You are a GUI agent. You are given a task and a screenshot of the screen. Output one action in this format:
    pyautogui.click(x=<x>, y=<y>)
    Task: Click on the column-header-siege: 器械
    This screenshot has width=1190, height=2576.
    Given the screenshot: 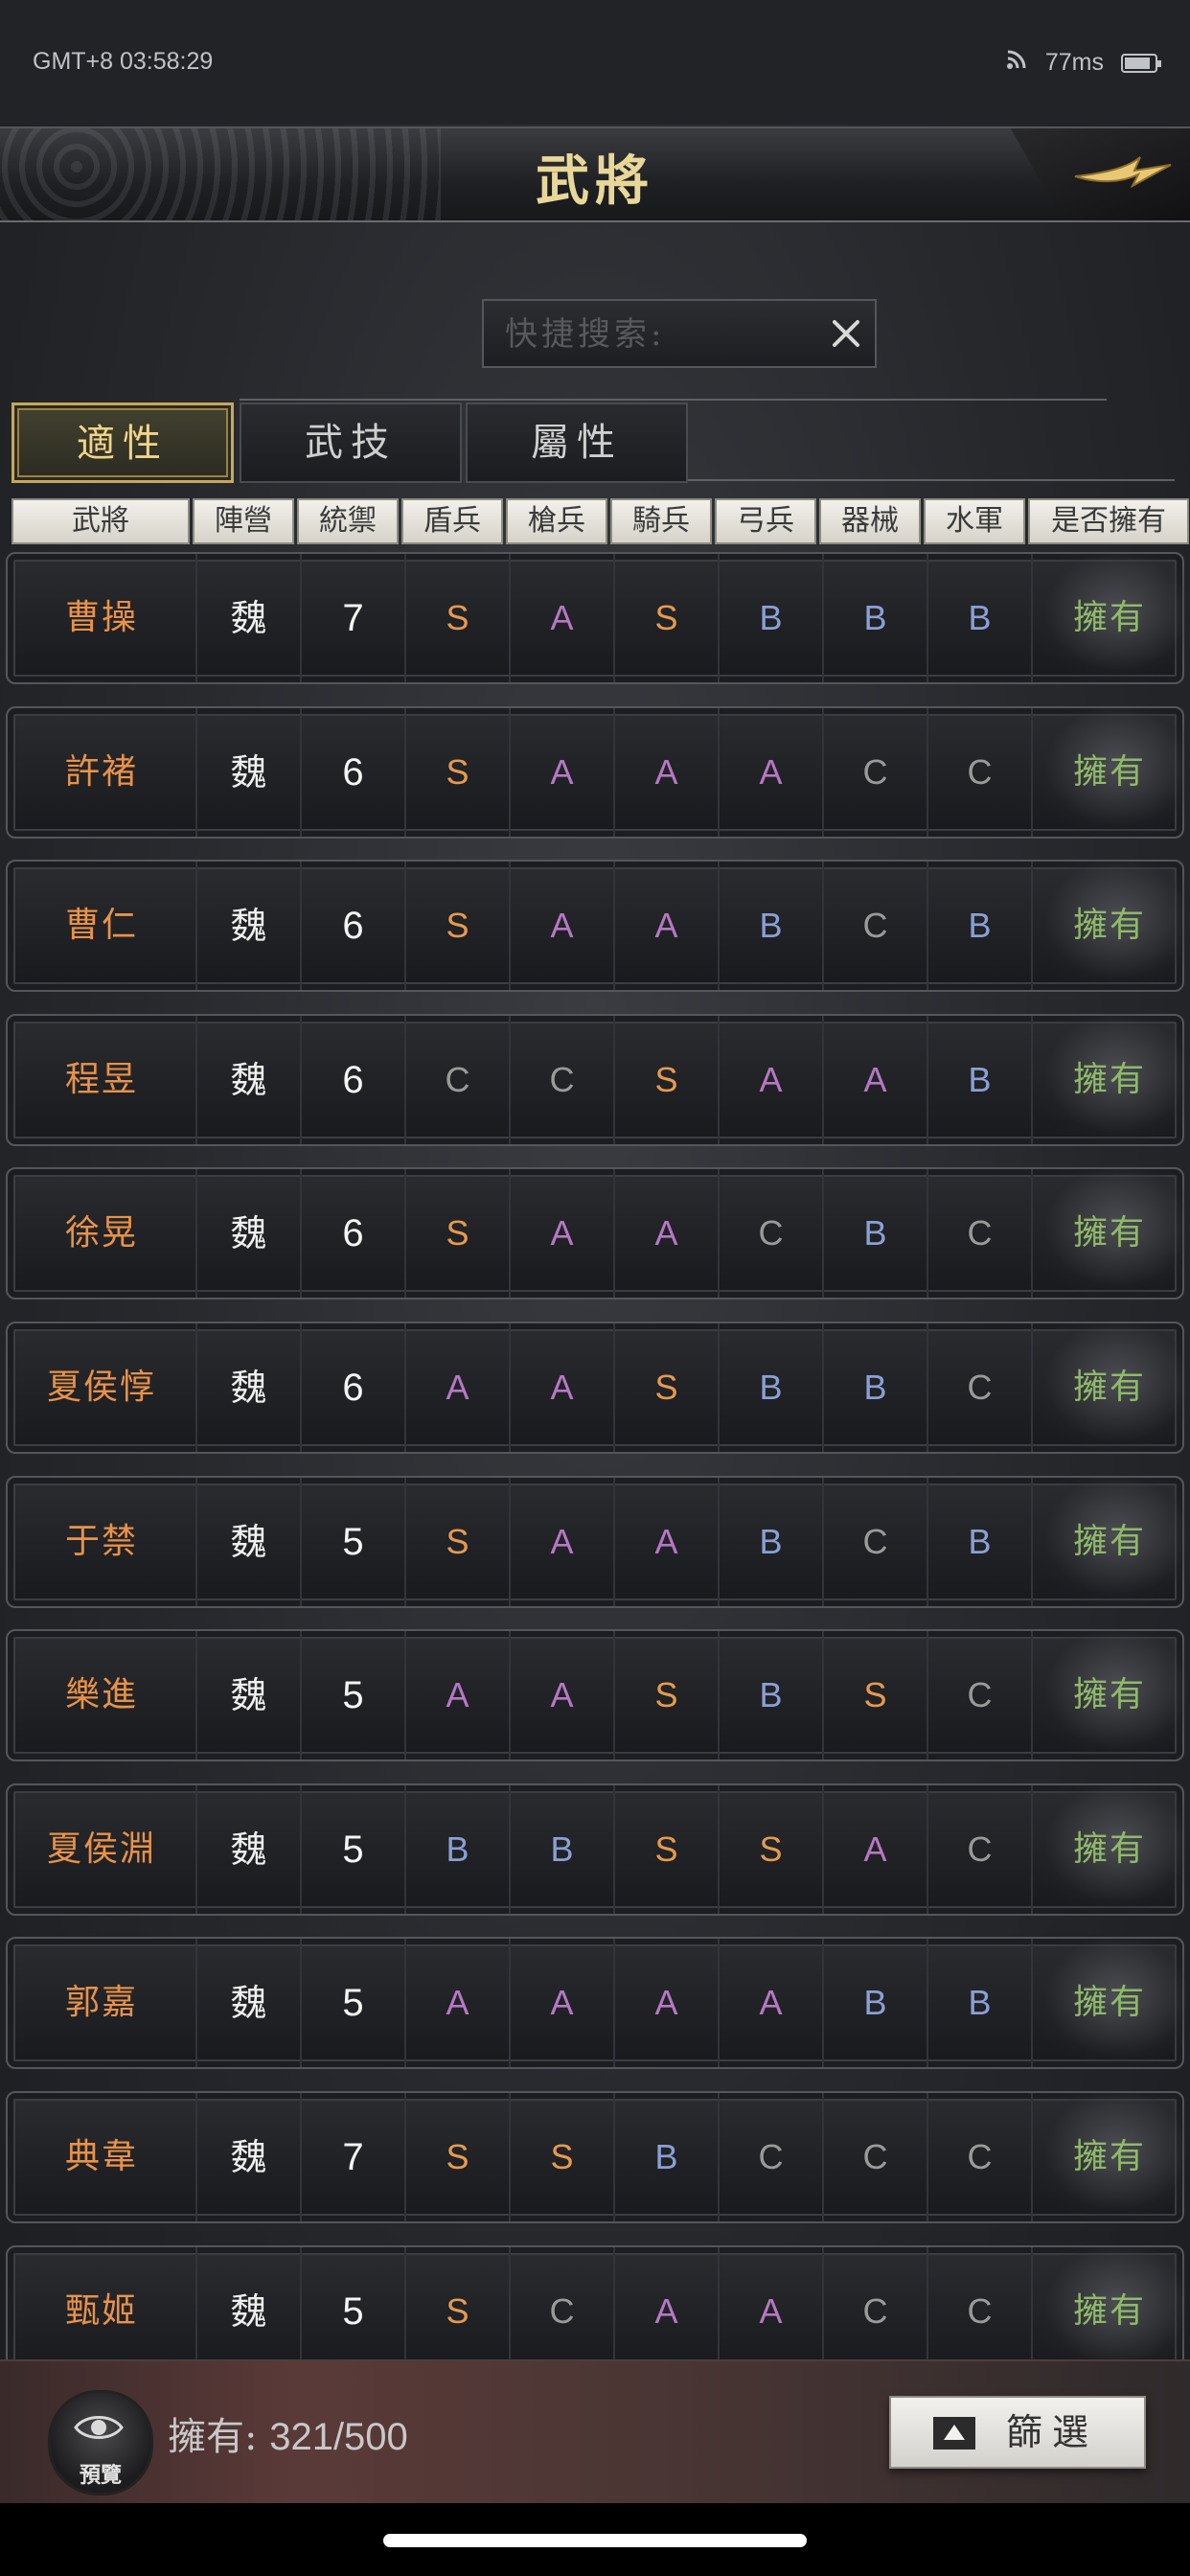 What is the action you would take?
    pyautogui.click(x=870, y=521)
    